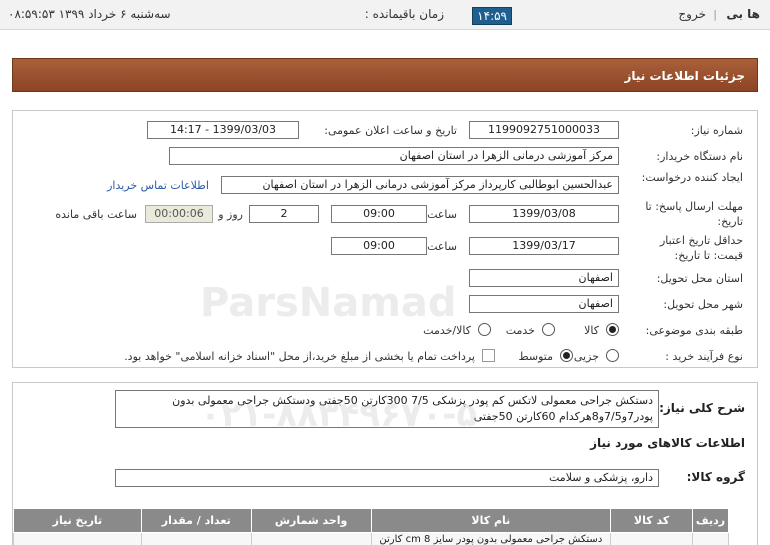 This screenshot has width=770, height=545. Describe the element at coordinates (179, 214) in the screenshot. I see `remaining-time-field: 00:00:06` at that location.